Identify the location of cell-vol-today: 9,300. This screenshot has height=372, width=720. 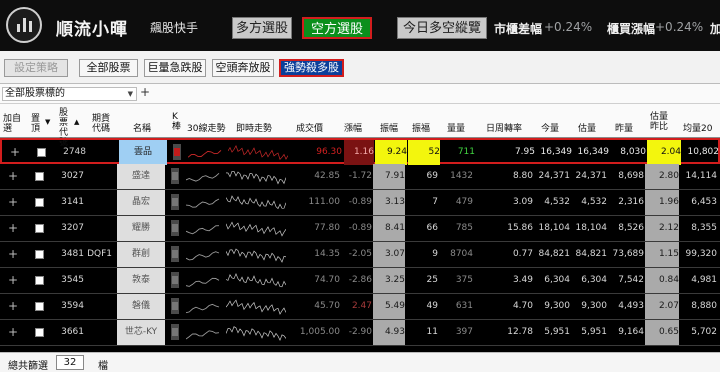
(557, 306).